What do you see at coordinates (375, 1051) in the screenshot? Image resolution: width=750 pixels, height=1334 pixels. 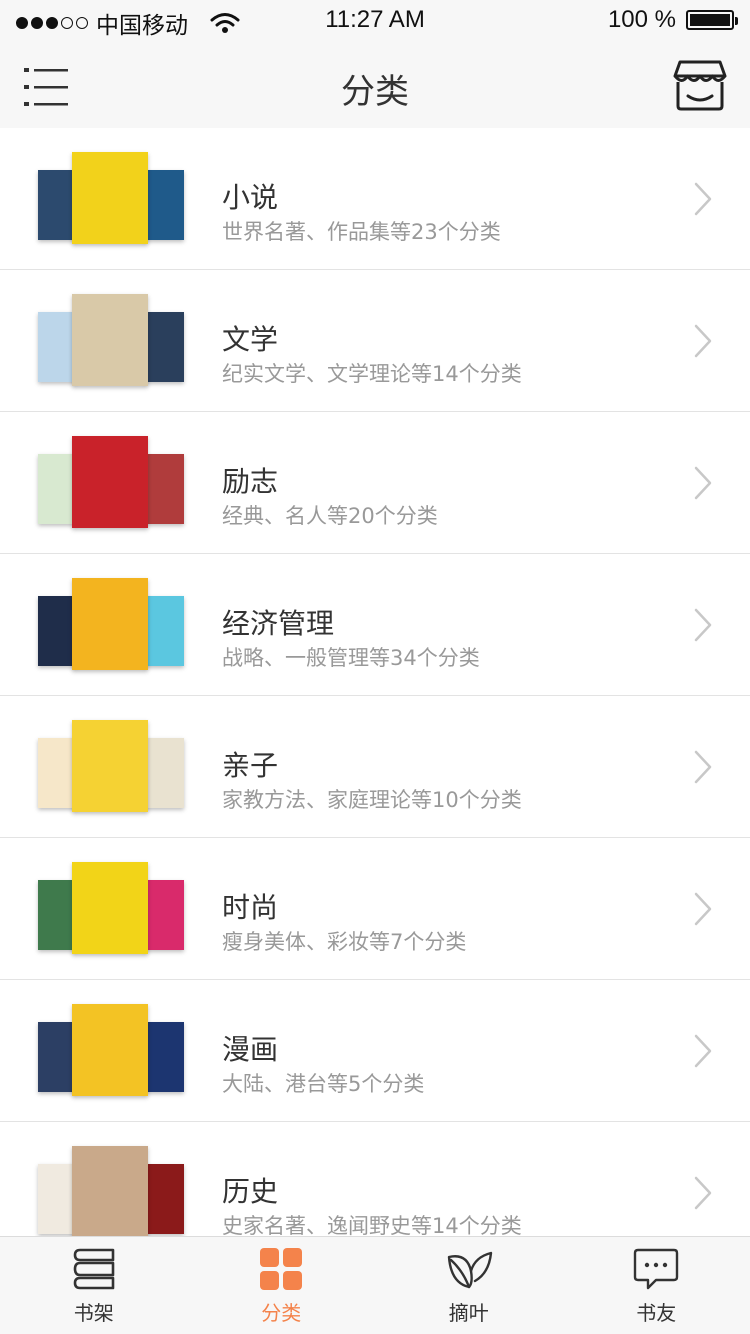 I see `category-row: 漫画大陆、港台等5个分类` at bounding box center [375, 1051].